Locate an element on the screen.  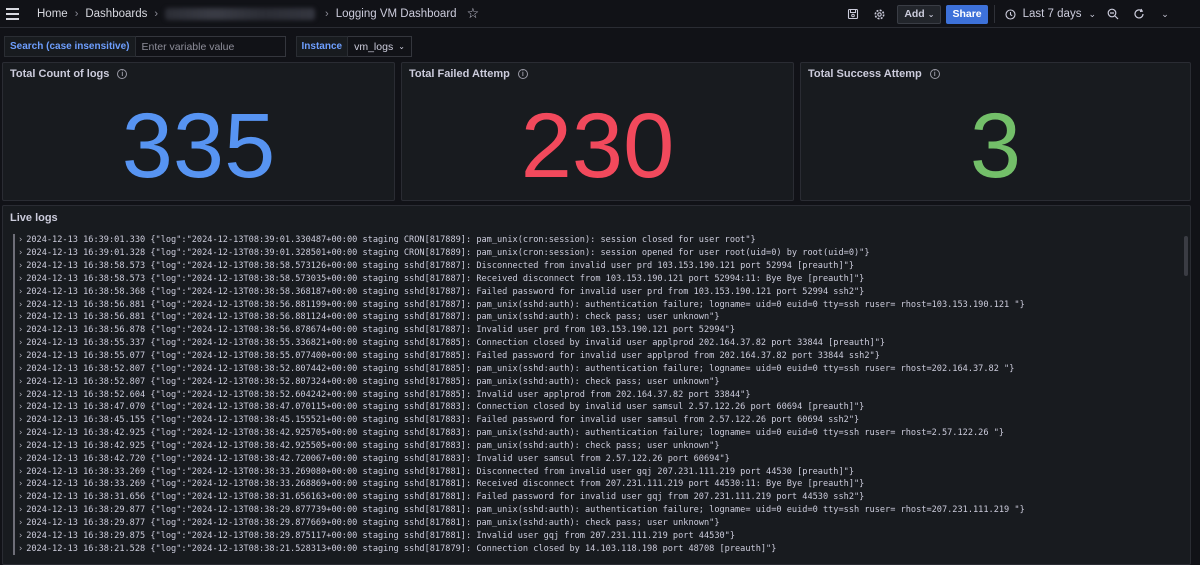
gear-icon is located at coordinates (879, 14).